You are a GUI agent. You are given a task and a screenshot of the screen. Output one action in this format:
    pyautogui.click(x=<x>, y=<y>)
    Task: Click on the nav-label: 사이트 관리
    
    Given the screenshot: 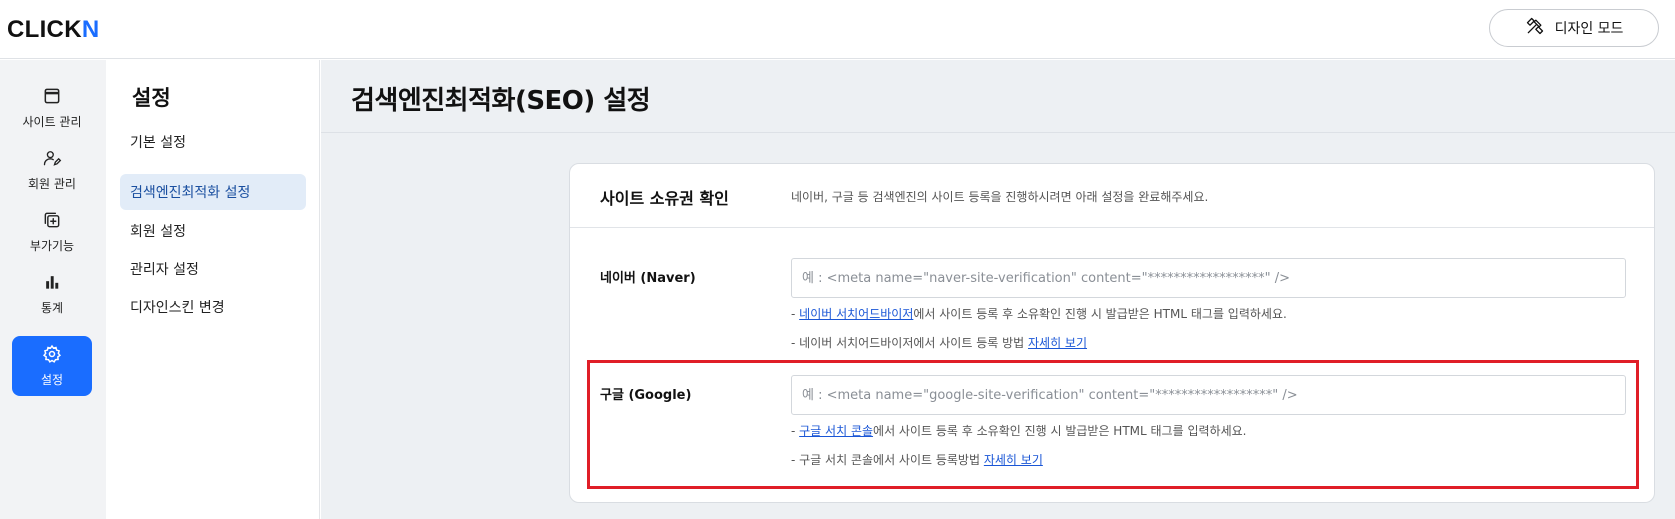 What is the action you would take?
    pyautogui.click(x=52, y=122)
    